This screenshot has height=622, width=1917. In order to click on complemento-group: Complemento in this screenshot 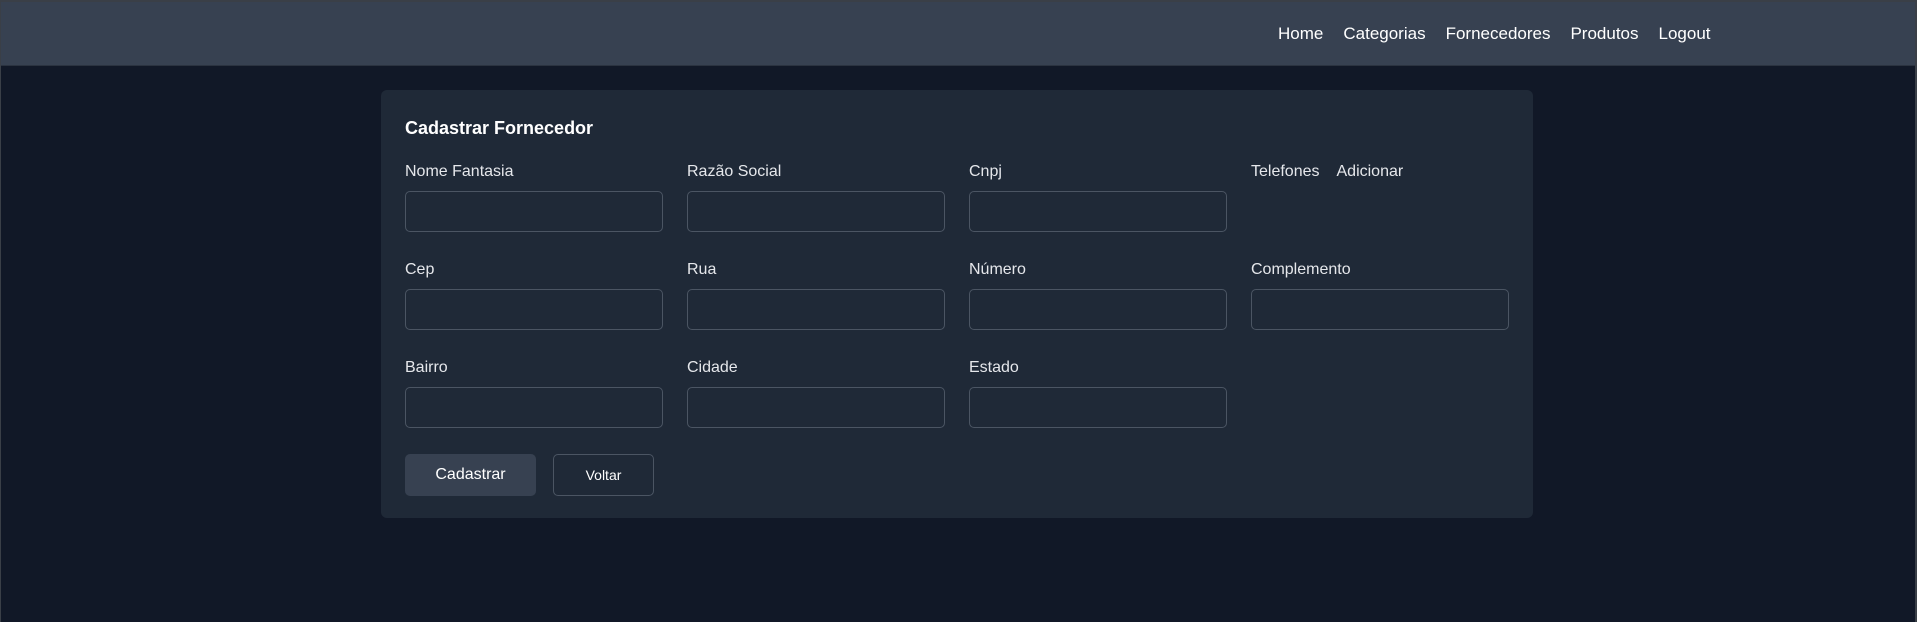, I will do `click(1380, 295)`.